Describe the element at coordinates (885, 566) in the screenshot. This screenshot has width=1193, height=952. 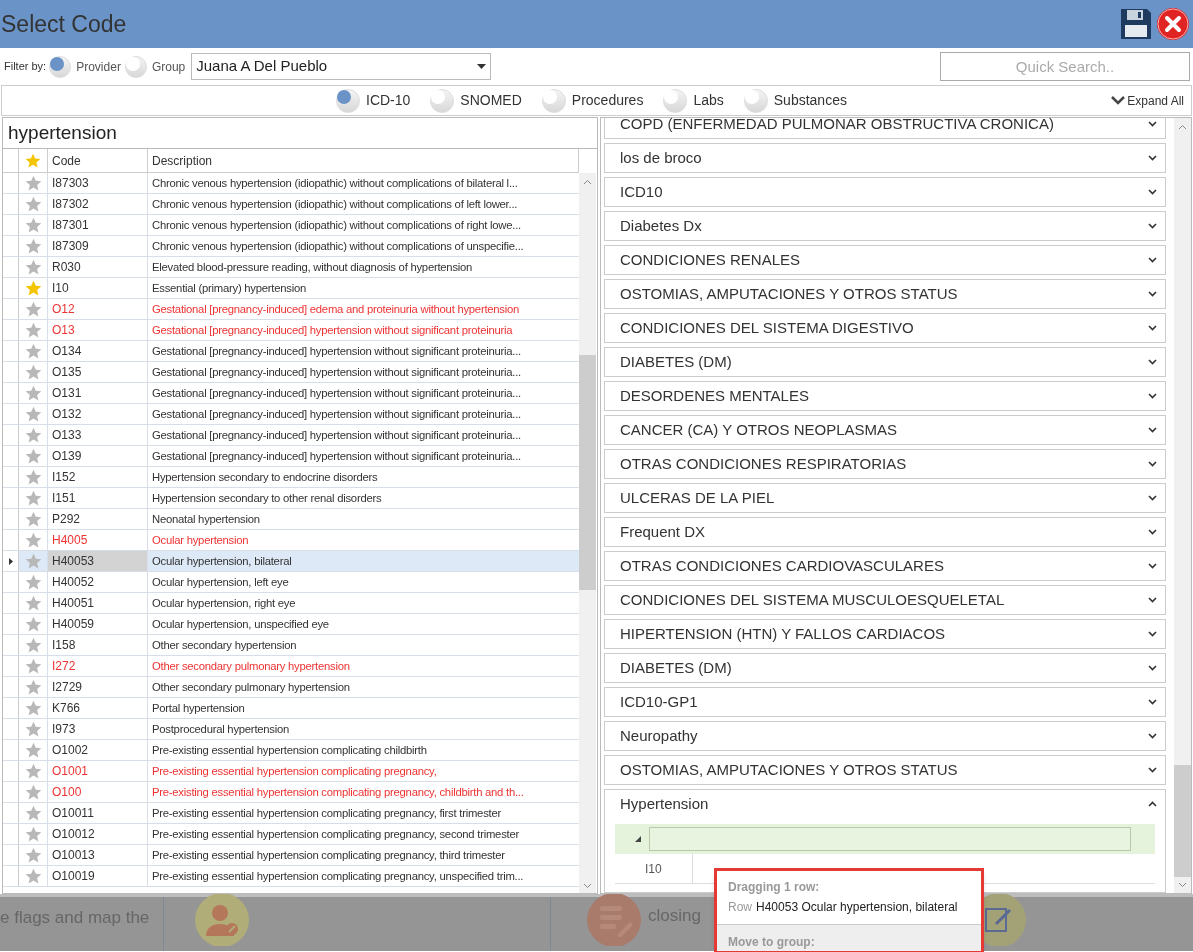
I see `group-header: OTRAS CONDICIONES CARDIOVASCULARES` at that location.